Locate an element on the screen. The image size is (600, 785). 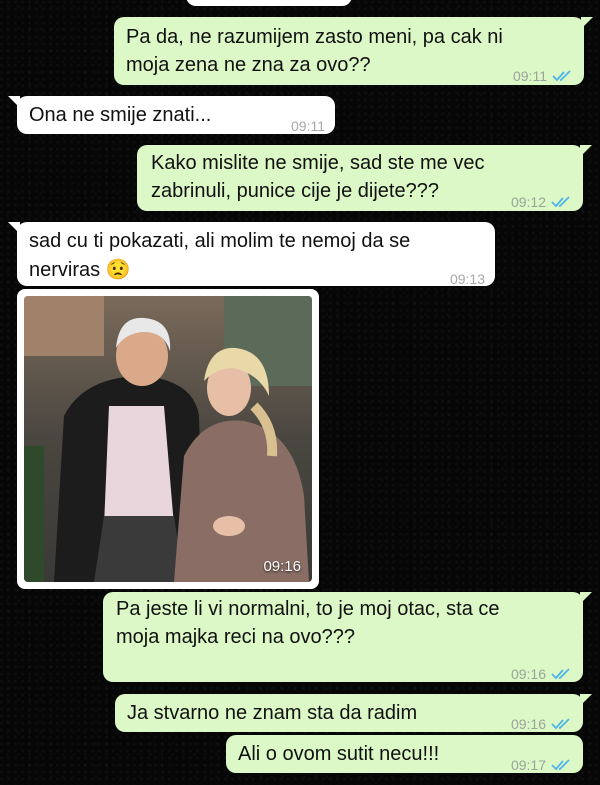
message-text-line: zabrinuli, punice cije je dijete??? is located at coordinates (295, 191).